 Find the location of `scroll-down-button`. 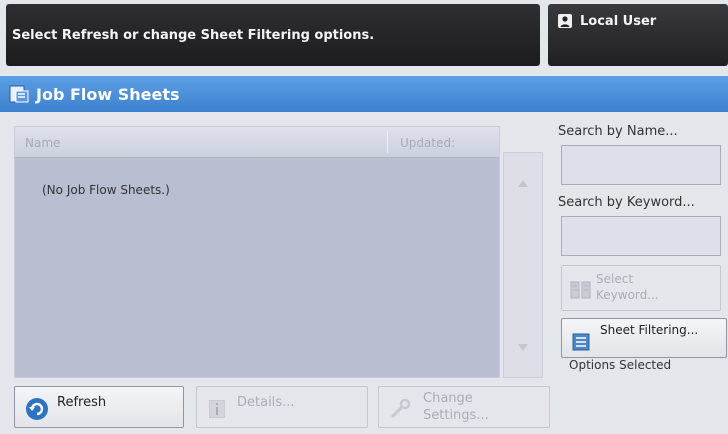

scroll-down-button is located at coordinates (523, 347).